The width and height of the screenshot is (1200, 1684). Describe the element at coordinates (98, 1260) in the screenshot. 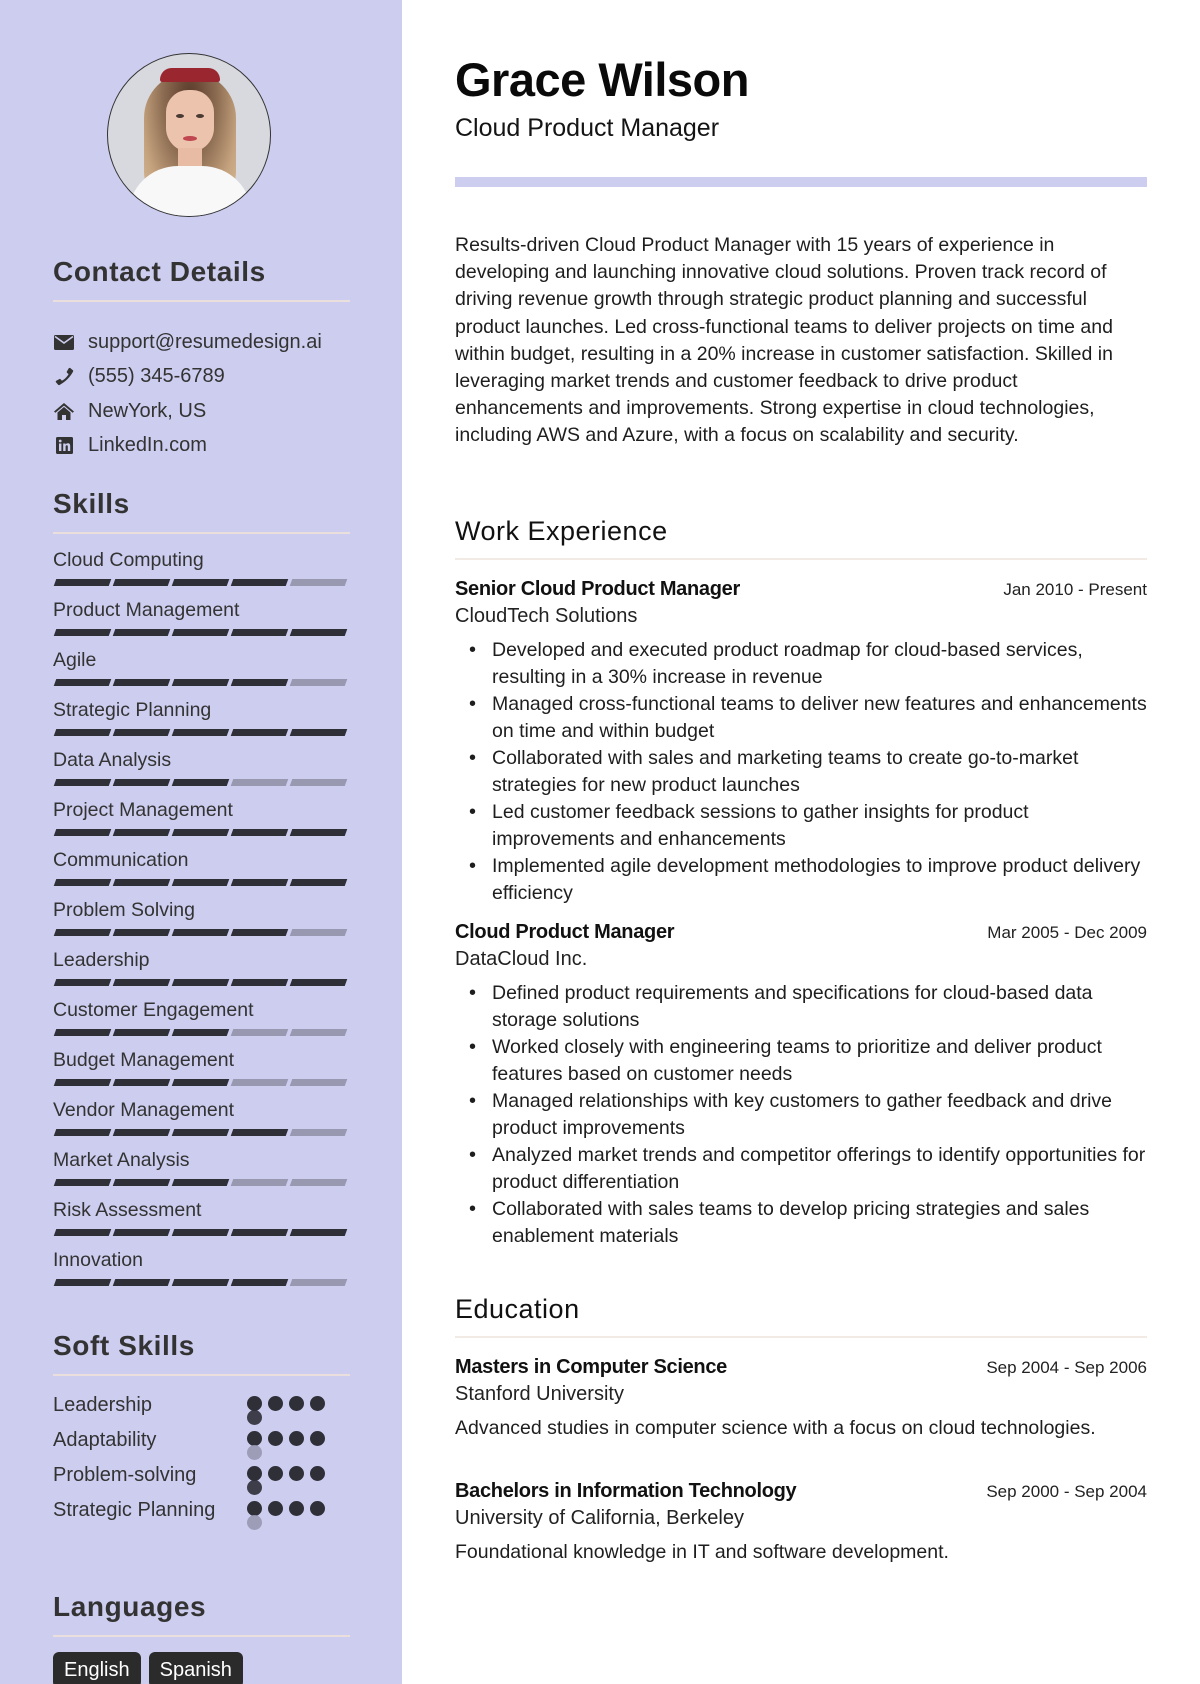

I see `skill-name: Innovation` at that location.